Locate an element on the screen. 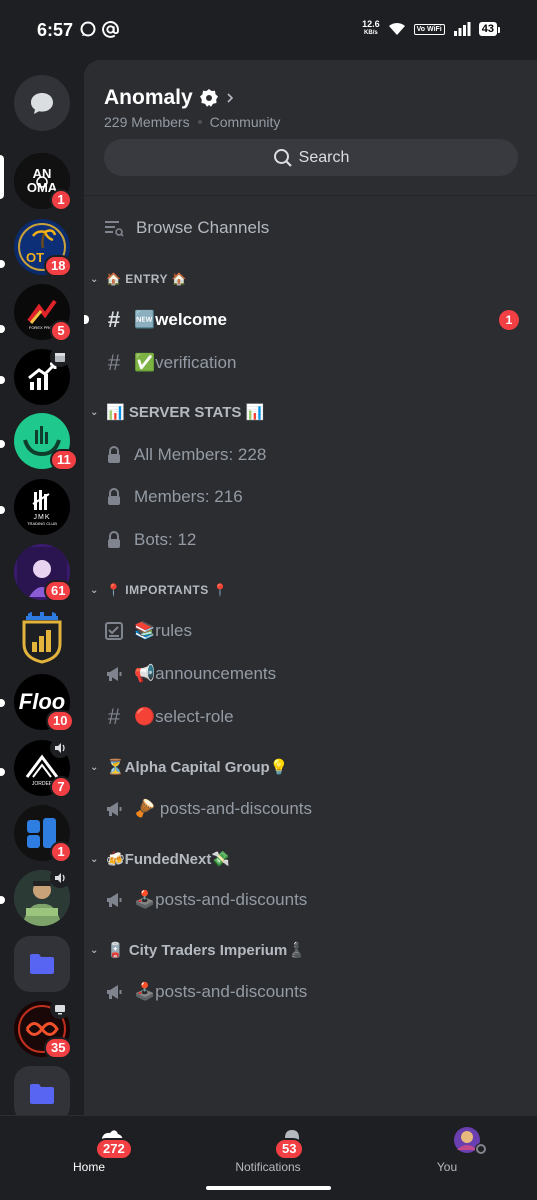 The height and width of the screenshot is (1200, 537). jmk-subtitle: TRADING CLUB is located at coordinates (42, 523).